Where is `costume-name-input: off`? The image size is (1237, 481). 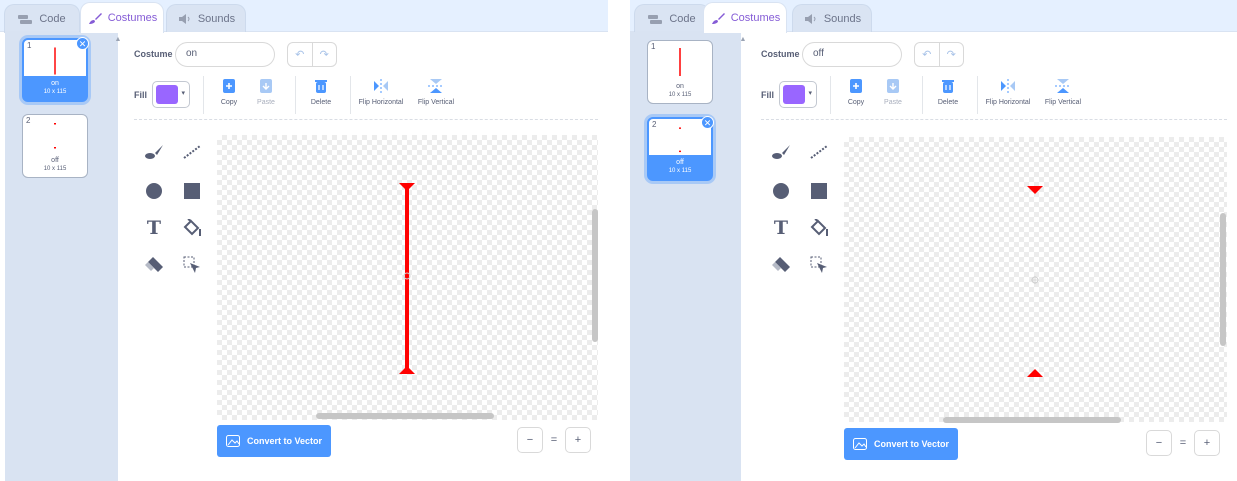 costume-name-input: off is located at coordinates (852, 54).